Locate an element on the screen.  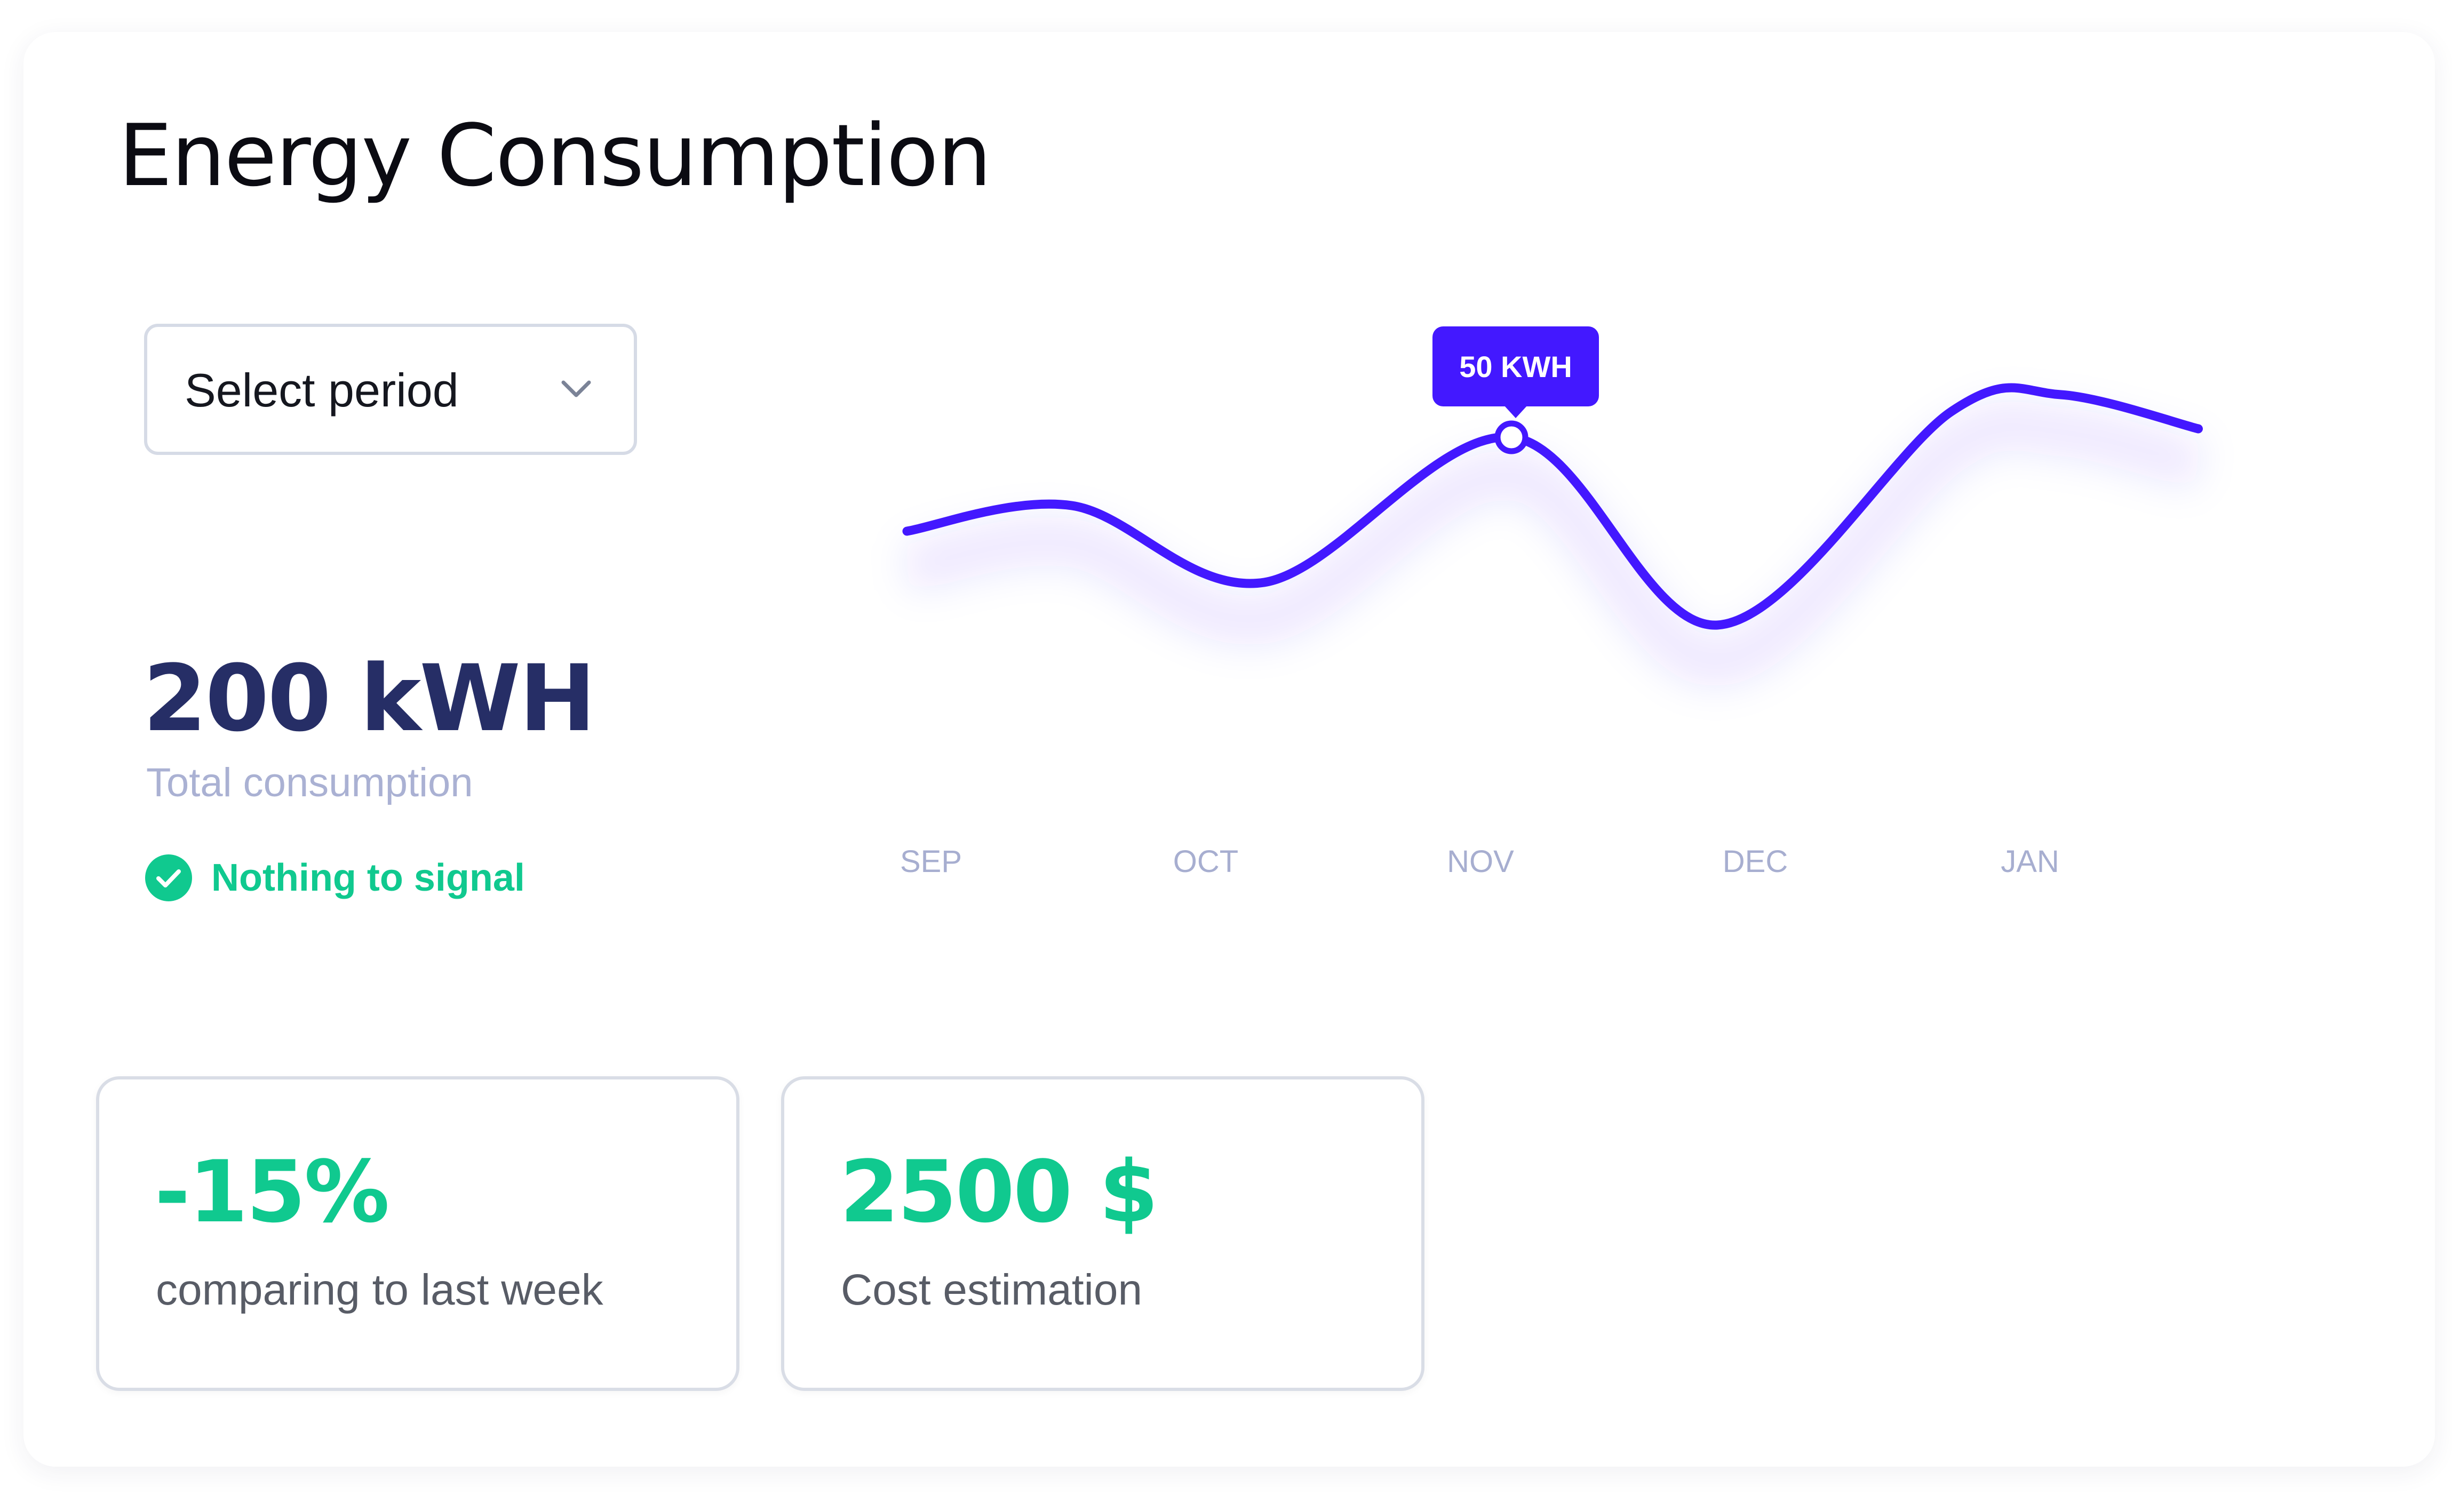
x-tick-label: DEC is located at coordinates (1755, 861).